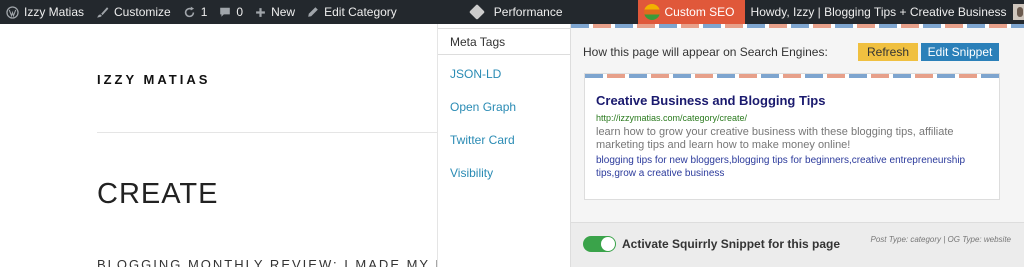 This screenshot has width=1024, height=267. I want to click on activate-snippet-toggle, so click(599, 244).